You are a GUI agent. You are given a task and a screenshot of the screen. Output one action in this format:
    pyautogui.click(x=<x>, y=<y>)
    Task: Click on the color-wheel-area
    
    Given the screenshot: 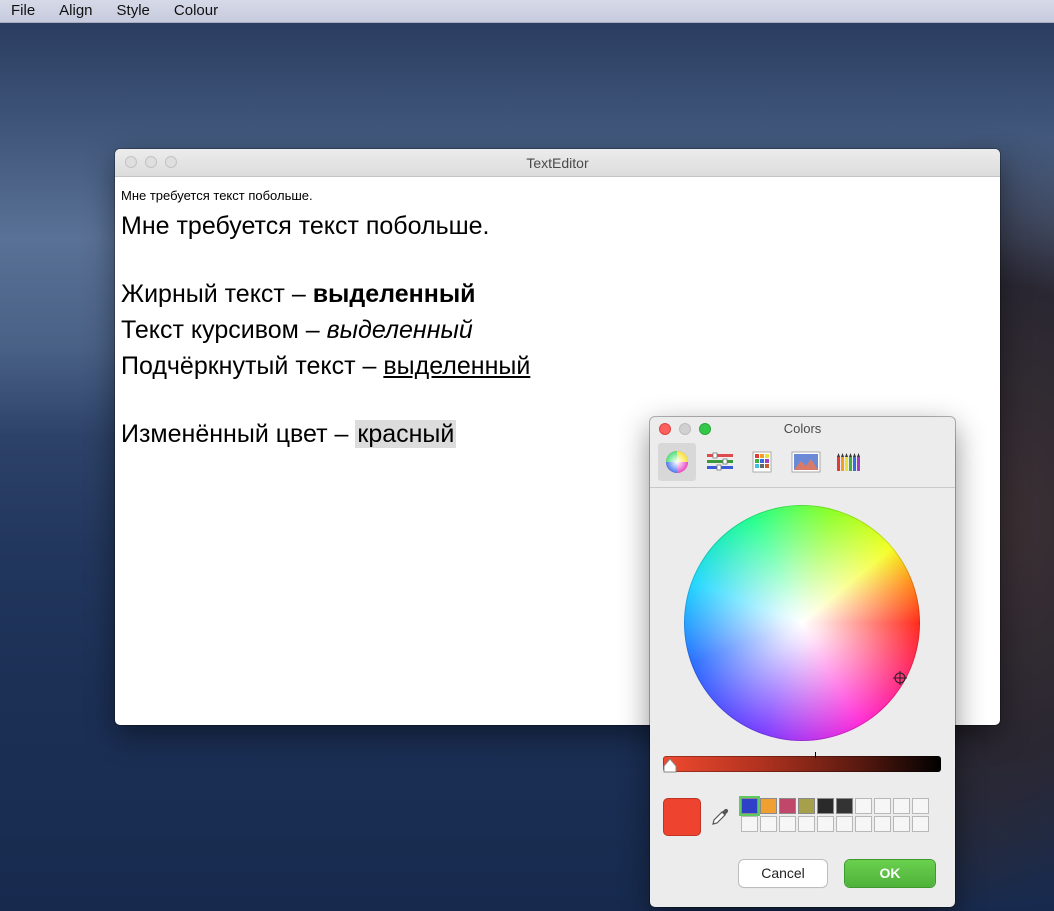 What is the action you would take?
    pyautogui.click(x=802, y=616)
    